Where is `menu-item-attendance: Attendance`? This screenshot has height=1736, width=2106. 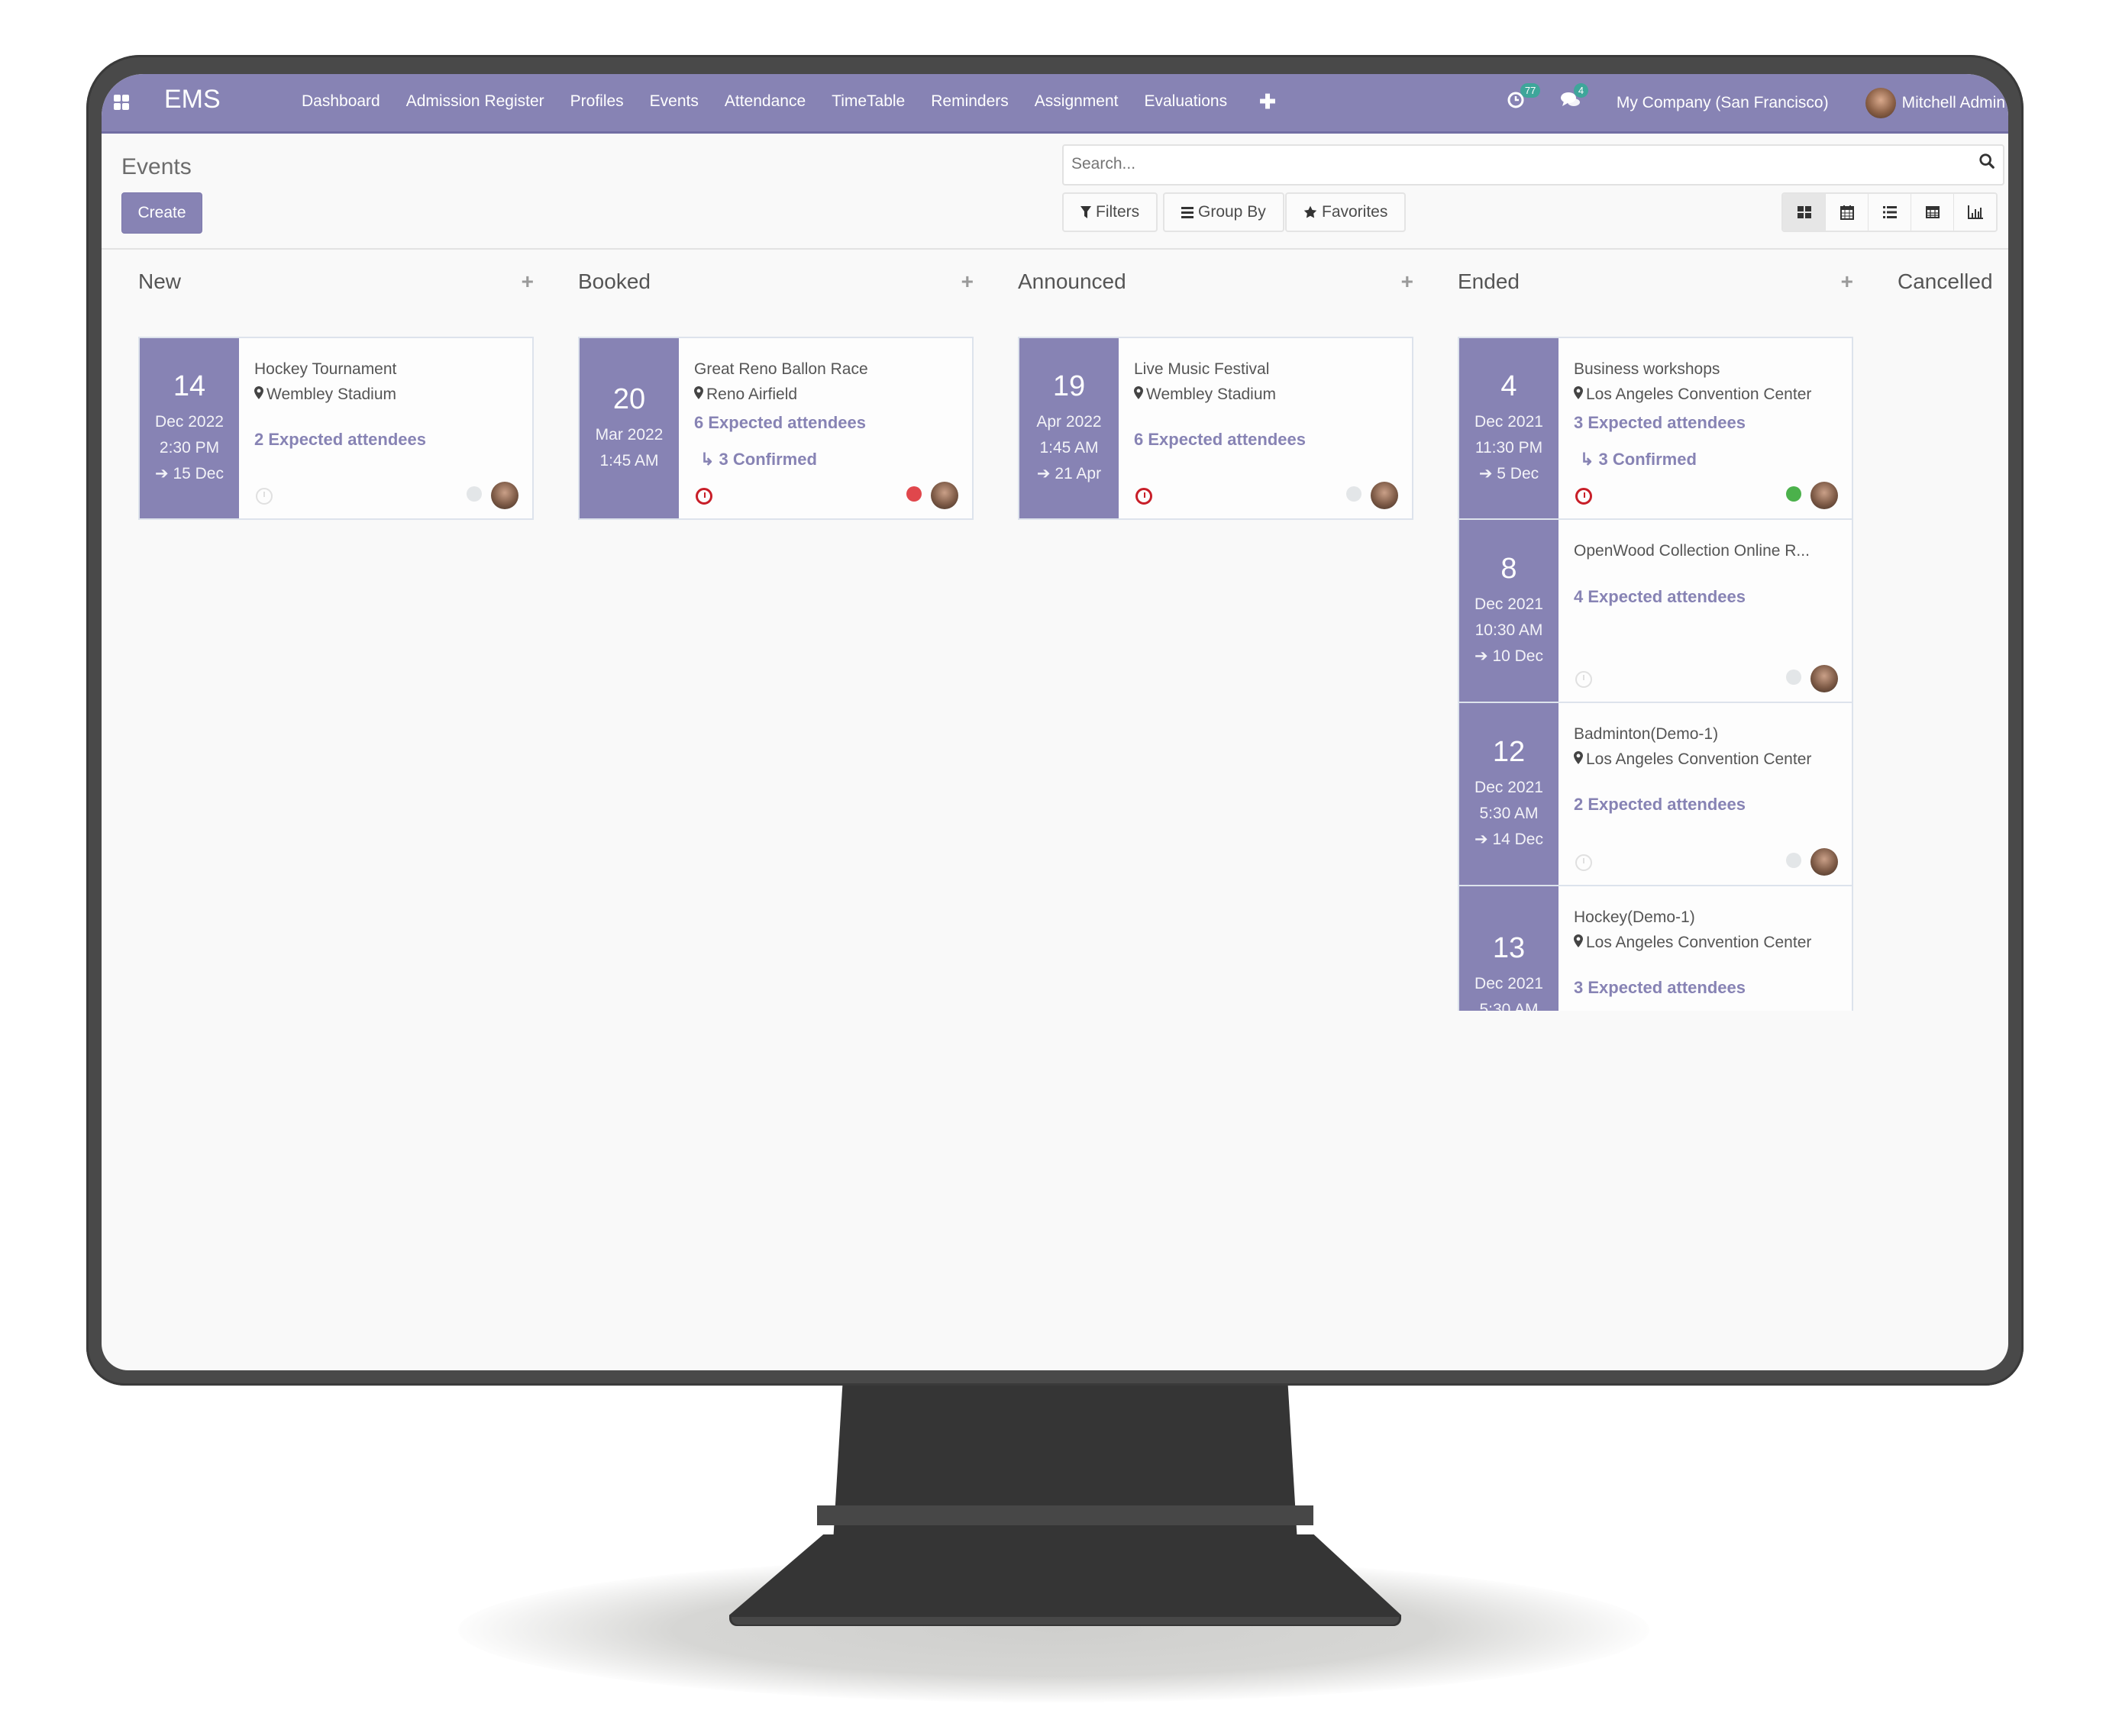 menu-item-attendance: Attendance is located at coordinates (766, 102).